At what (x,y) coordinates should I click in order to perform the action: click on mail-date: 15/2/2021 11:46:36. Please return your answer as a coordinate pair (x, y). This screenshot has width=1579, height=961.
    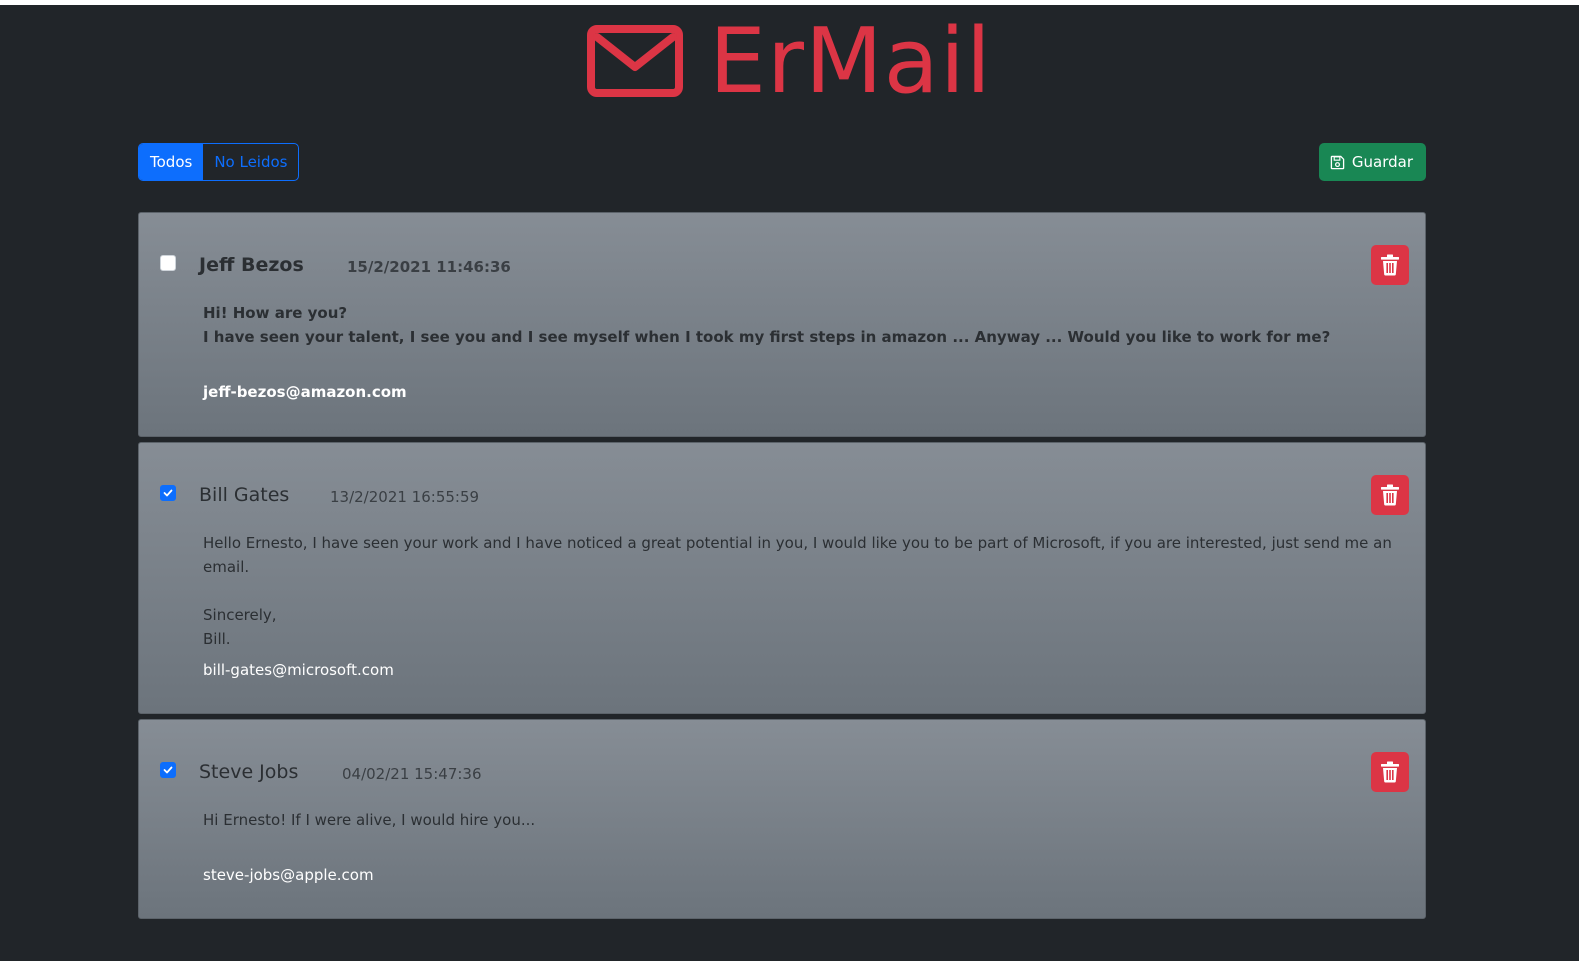
    Looking at the image, I should click on (429, 267).